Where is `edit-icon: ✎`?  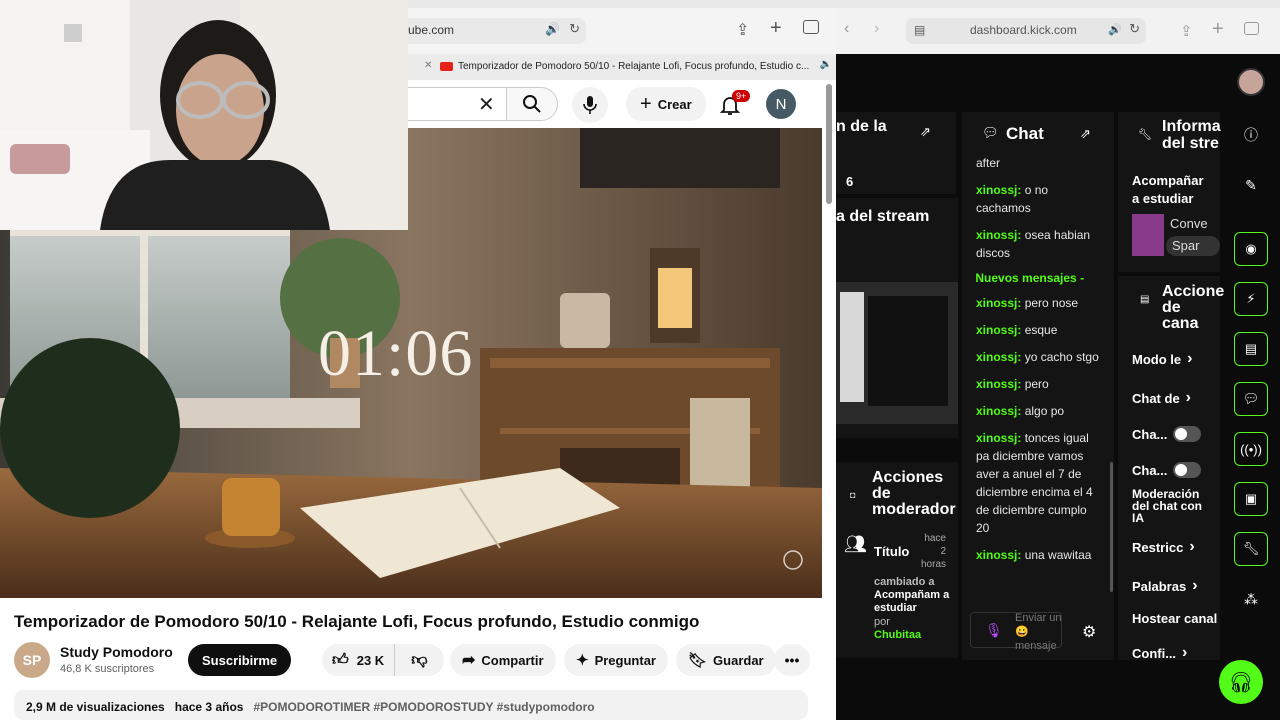 edit-icon: ✎ is located at coordinates (1251, 185).